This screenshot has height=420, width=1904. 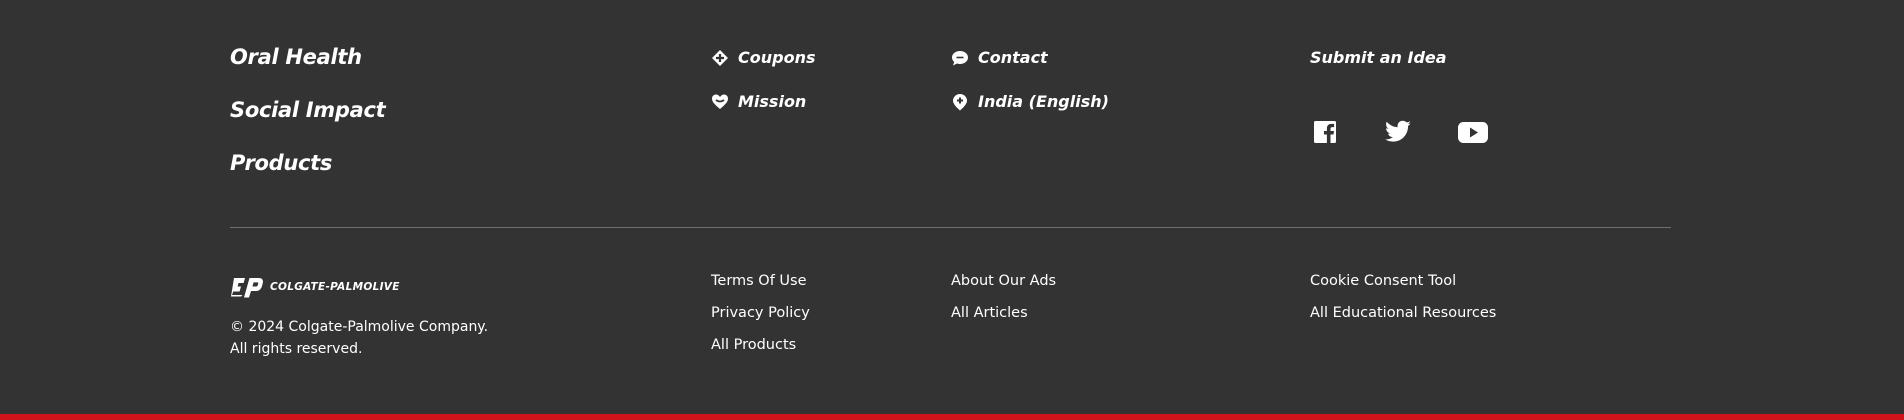 I want to click on youtube-icon, so click(x=1473, y=132).